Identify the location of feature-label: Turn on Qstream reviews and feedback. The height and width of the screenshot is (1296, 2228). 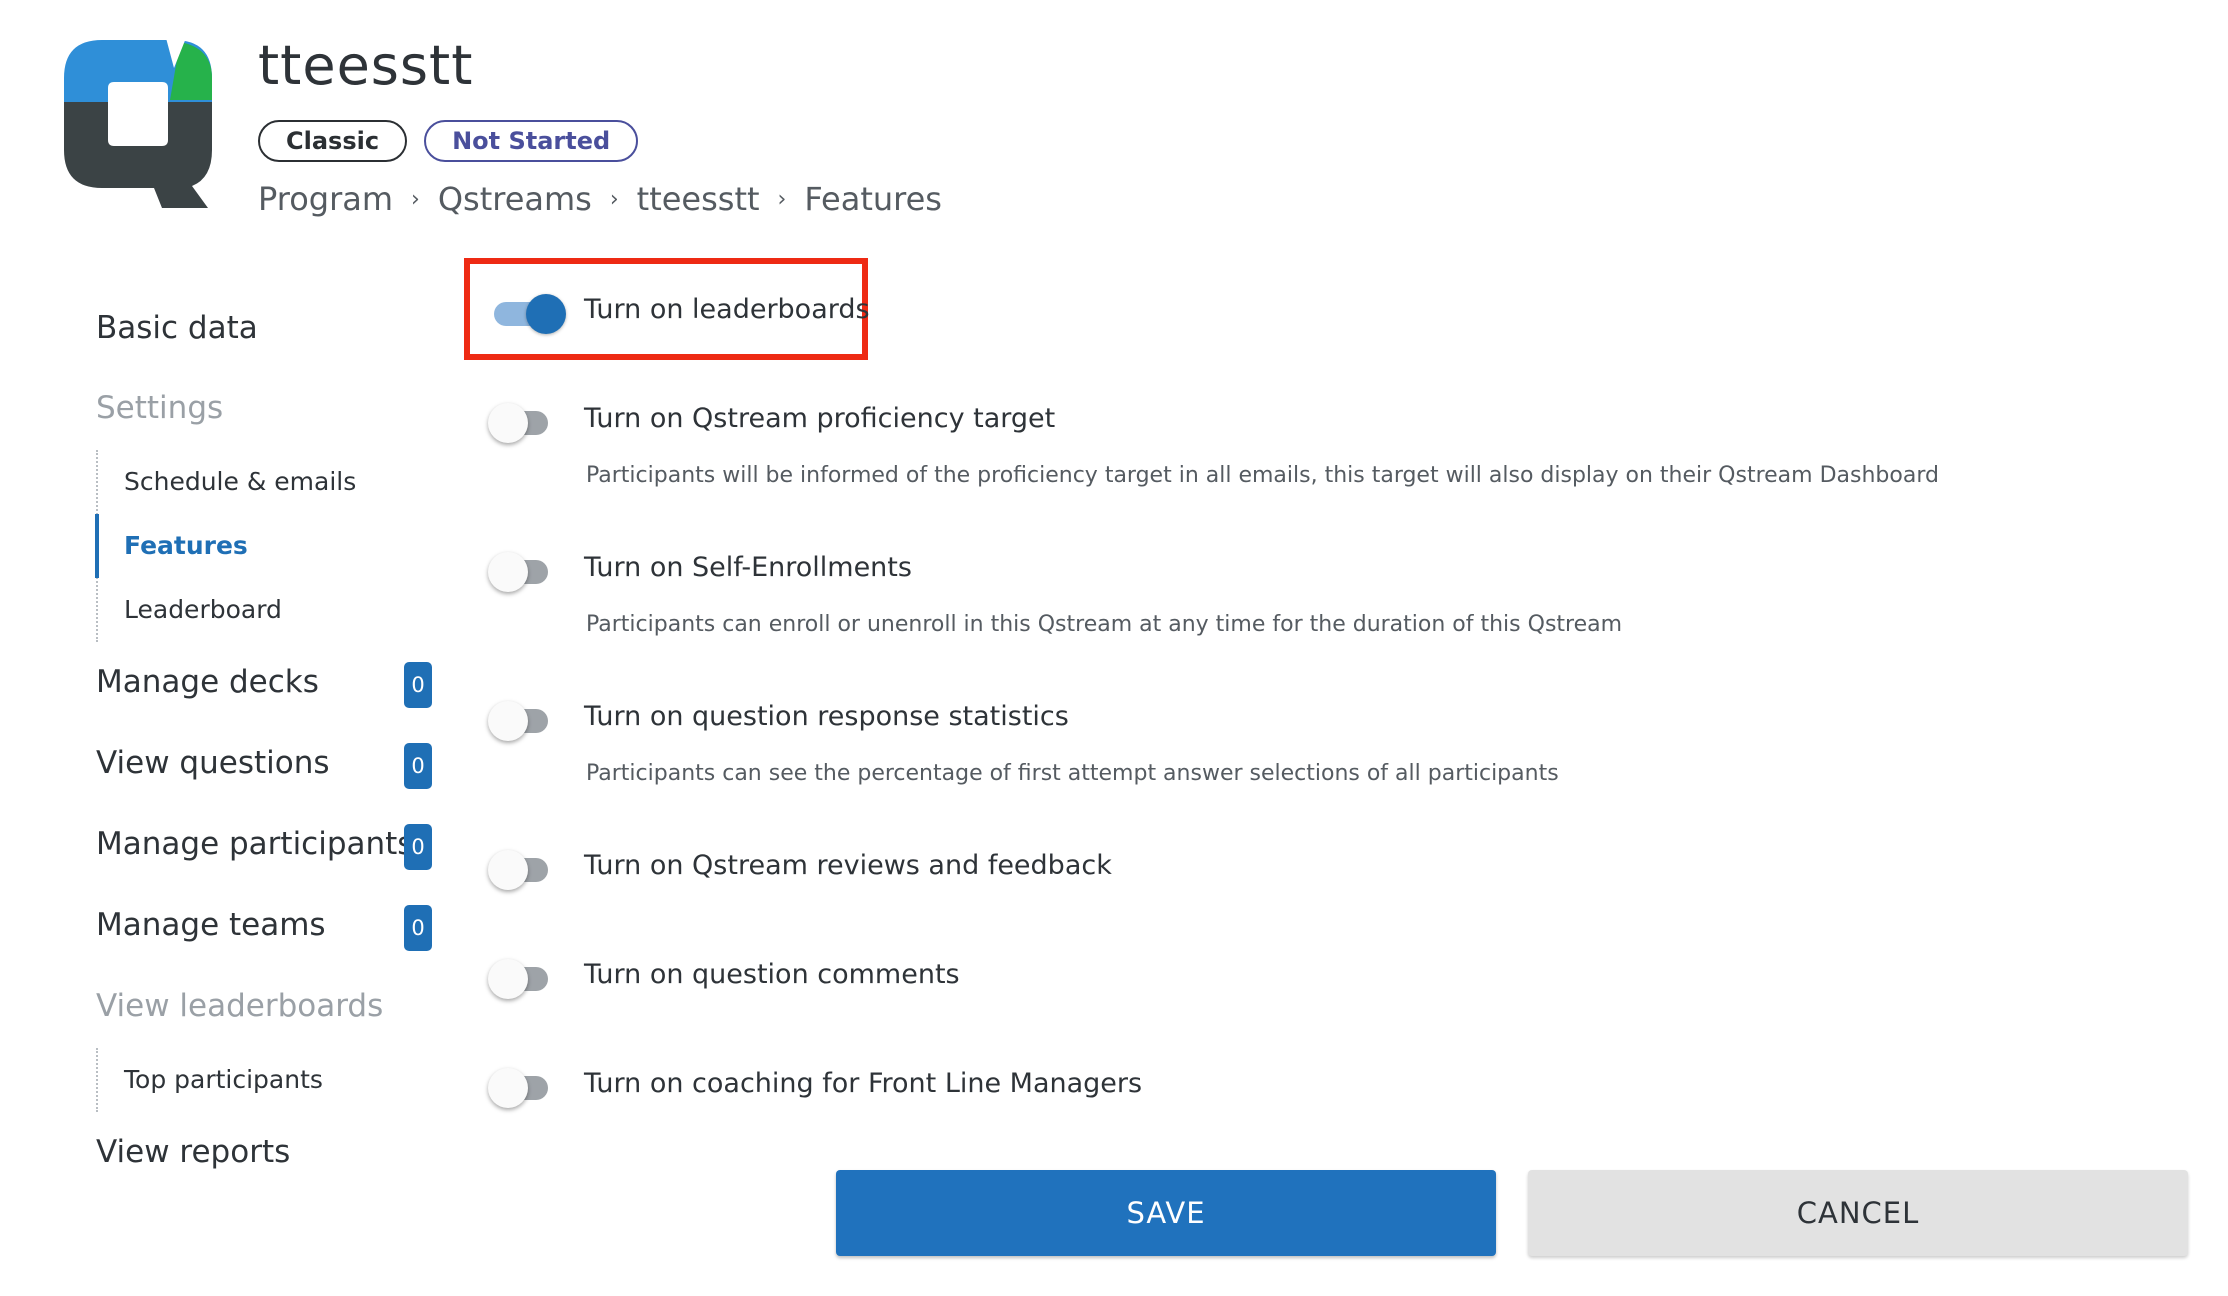
(848, 865).